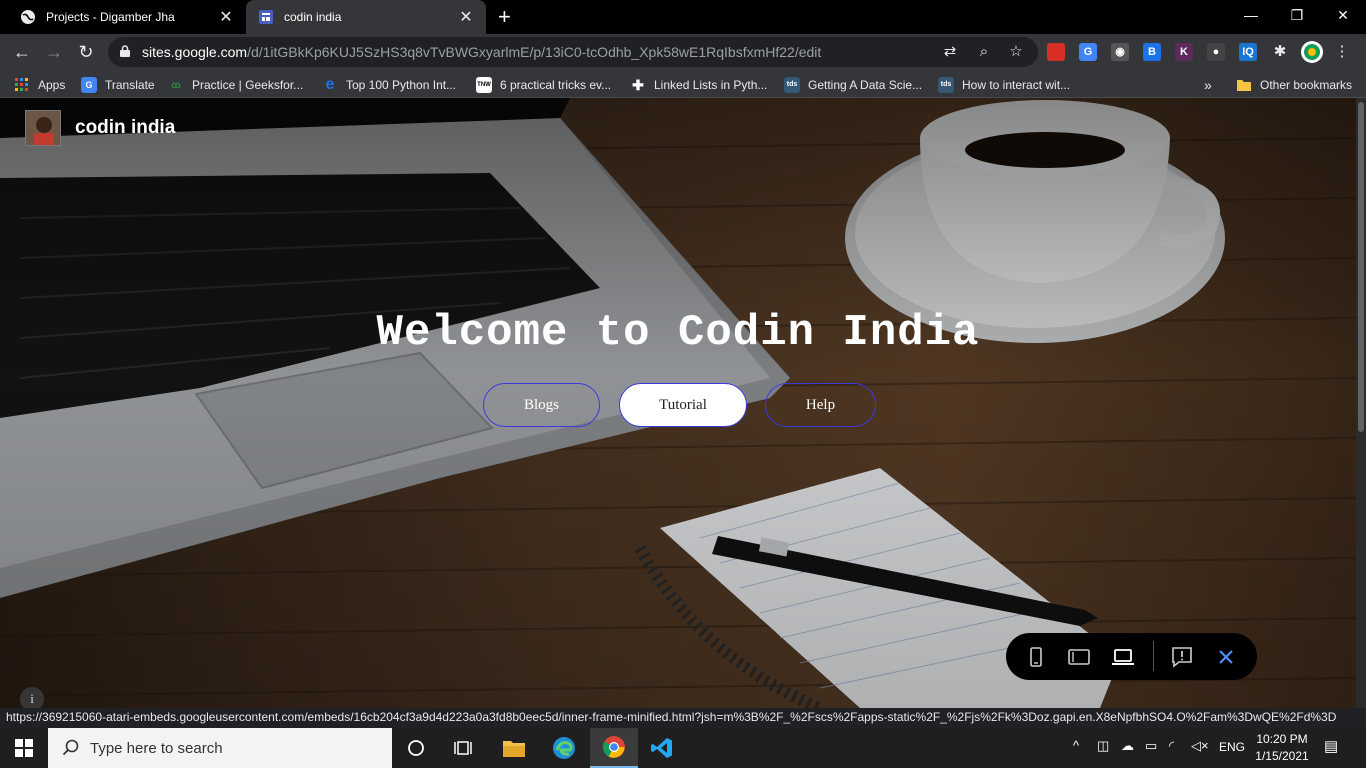 The height and width of the screenshot is (768, 1366). What do you see at coordinates (125, 128) in the screenshot?
I see `site-title: codin india` at bounding box center [125, 128].